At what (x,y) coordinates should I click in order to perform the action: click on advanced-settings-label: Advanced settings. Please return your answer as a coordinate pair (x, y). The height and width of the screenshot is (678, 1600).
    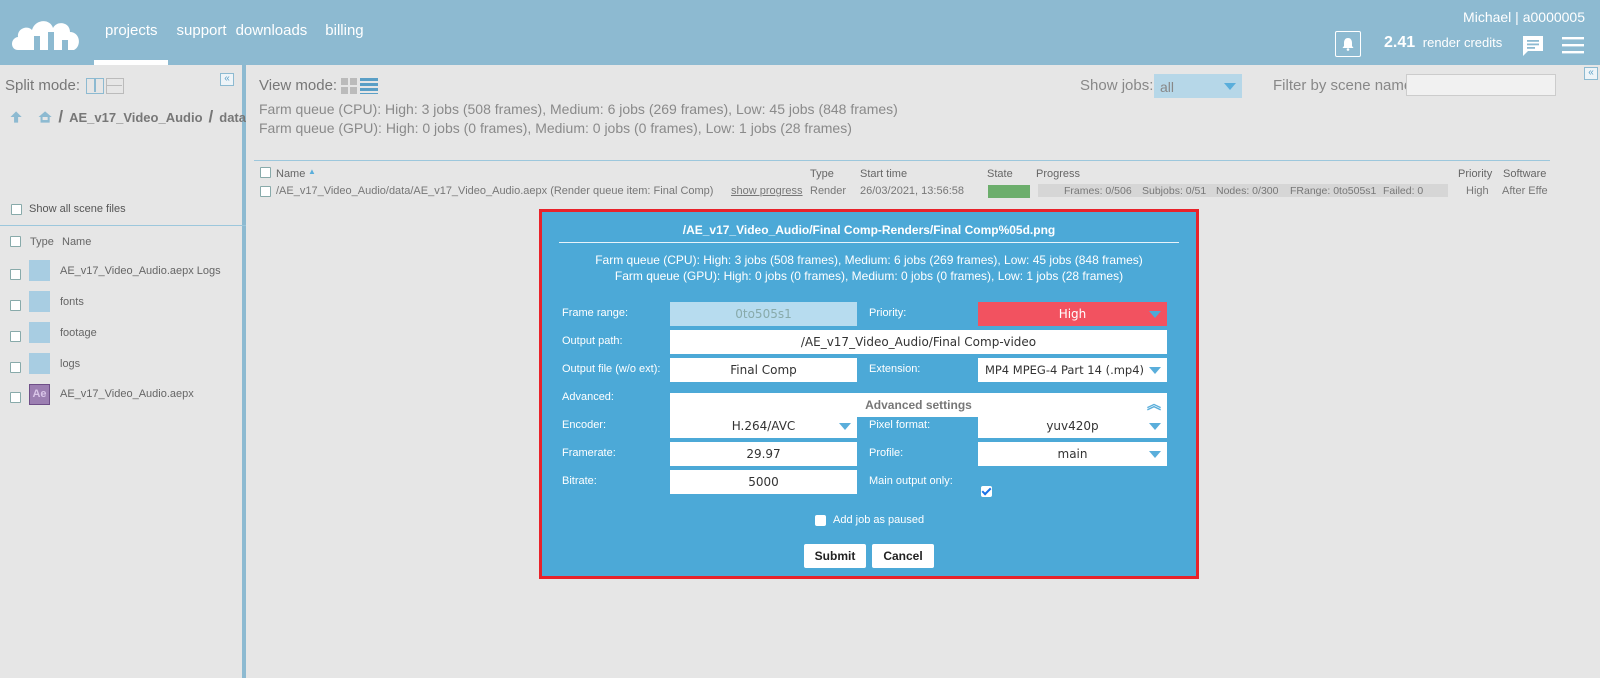
    Looking at the image, I should click on (918, 405).